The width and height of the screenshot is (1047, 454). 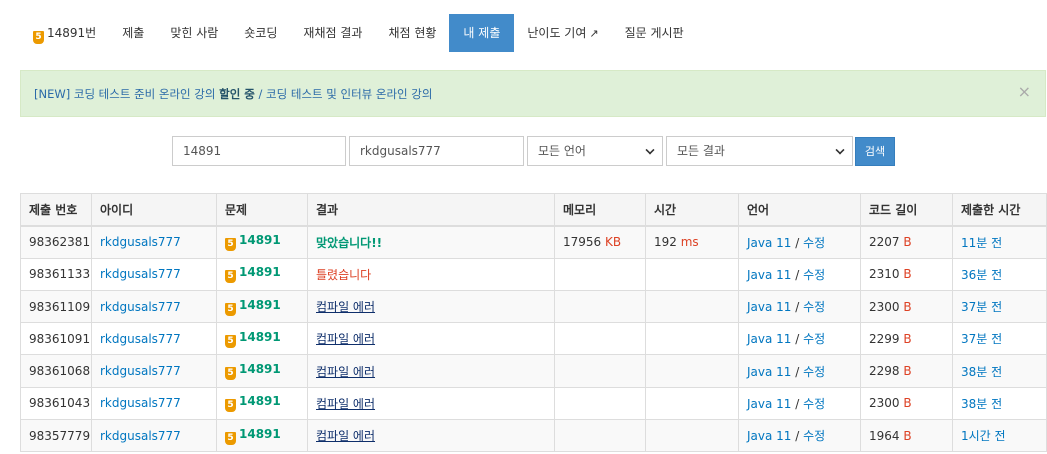 I want to click on tab-problem: 5 14891번, so click(x=64, y=33).